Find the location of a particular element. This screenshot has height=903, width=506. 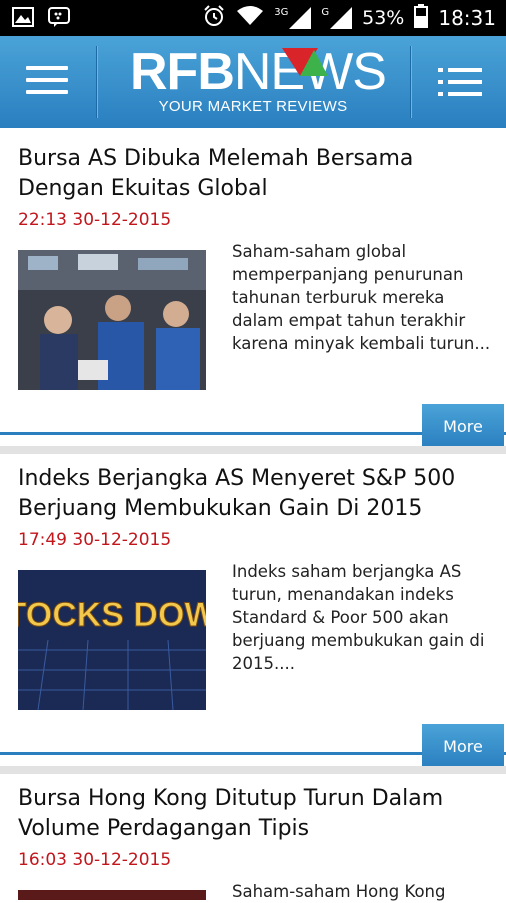

image-caption-text: STOCKS DOWN is located at coordinates (112, 615).